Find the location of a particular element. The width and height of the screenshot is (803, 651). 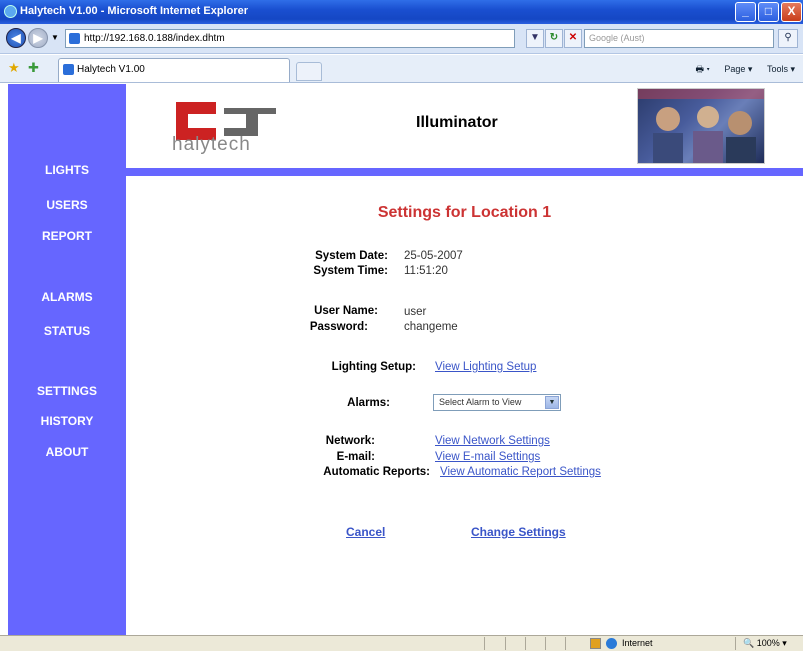

search-icon: ⚲ is located at coordinates (788, 38).